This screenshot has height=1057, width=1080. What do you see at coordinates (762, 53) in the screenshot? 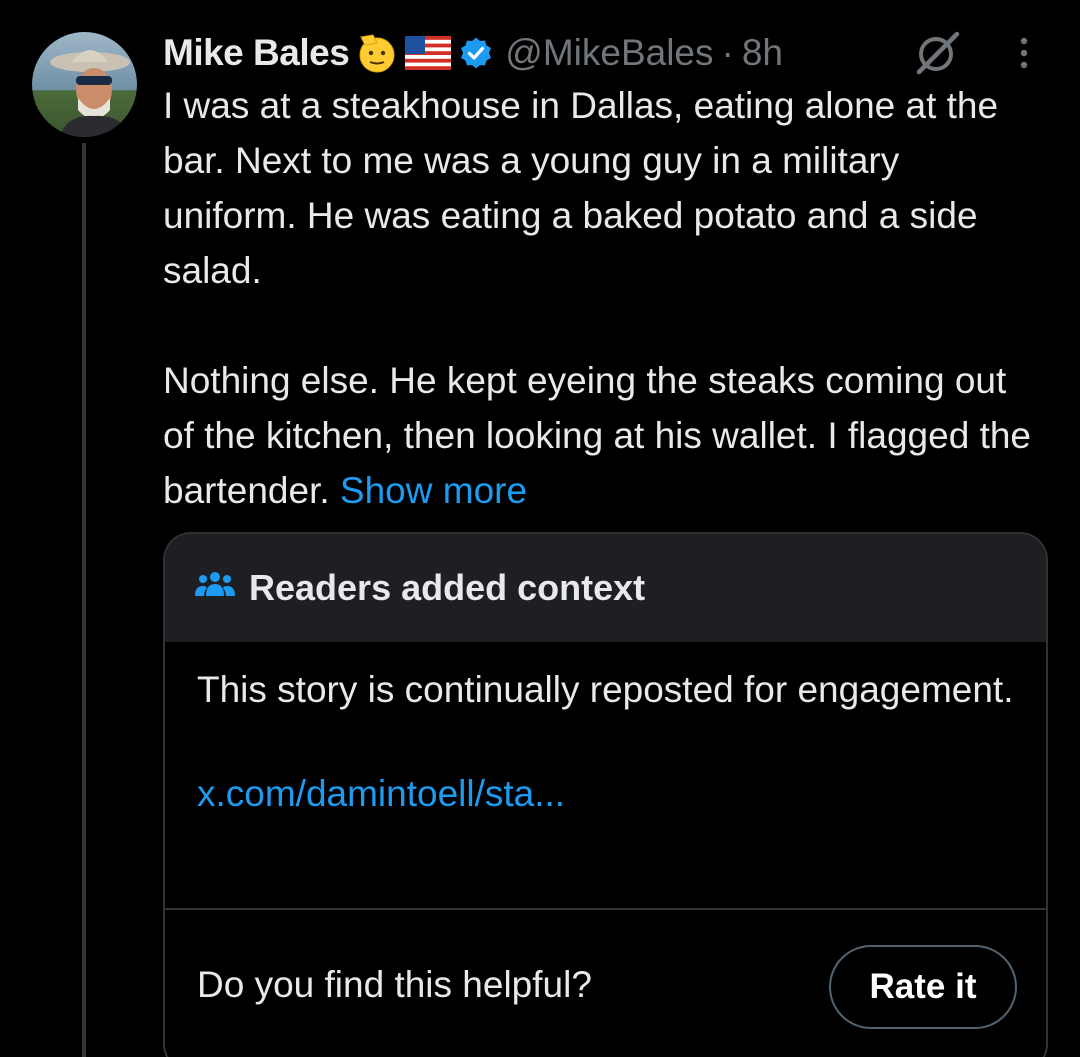
I see `post-time: 8h` at bounding box center [762, 53].